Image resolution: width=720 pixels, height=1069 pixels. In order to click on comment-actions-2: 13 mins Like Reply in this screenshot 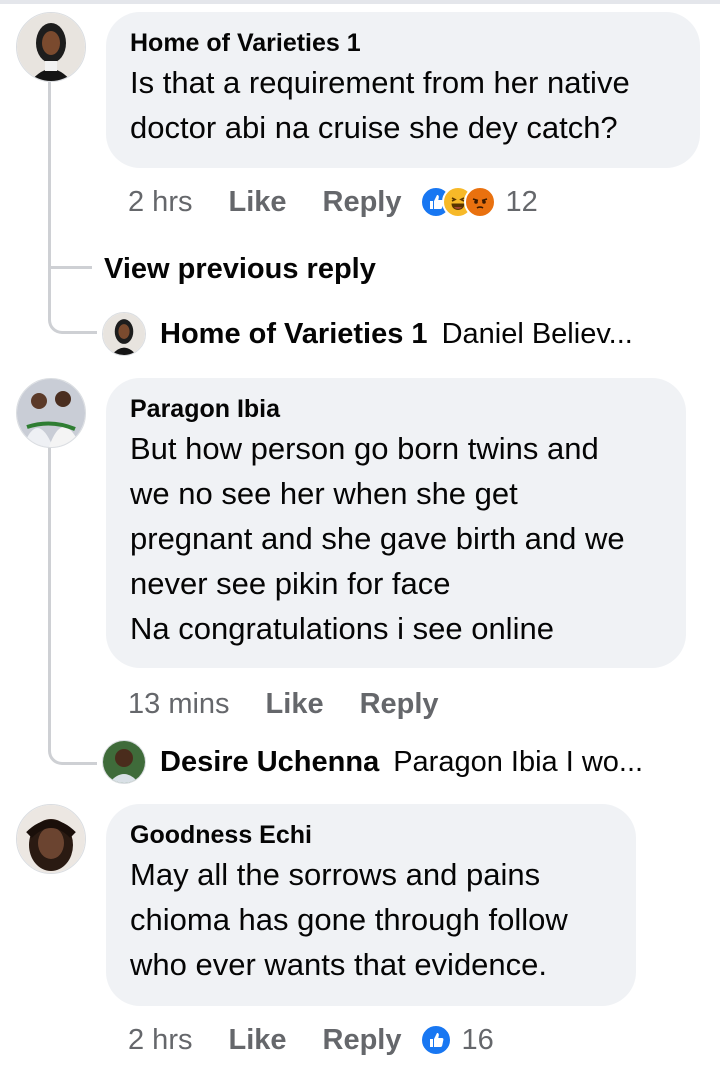, I will do `click(292, 704)`.